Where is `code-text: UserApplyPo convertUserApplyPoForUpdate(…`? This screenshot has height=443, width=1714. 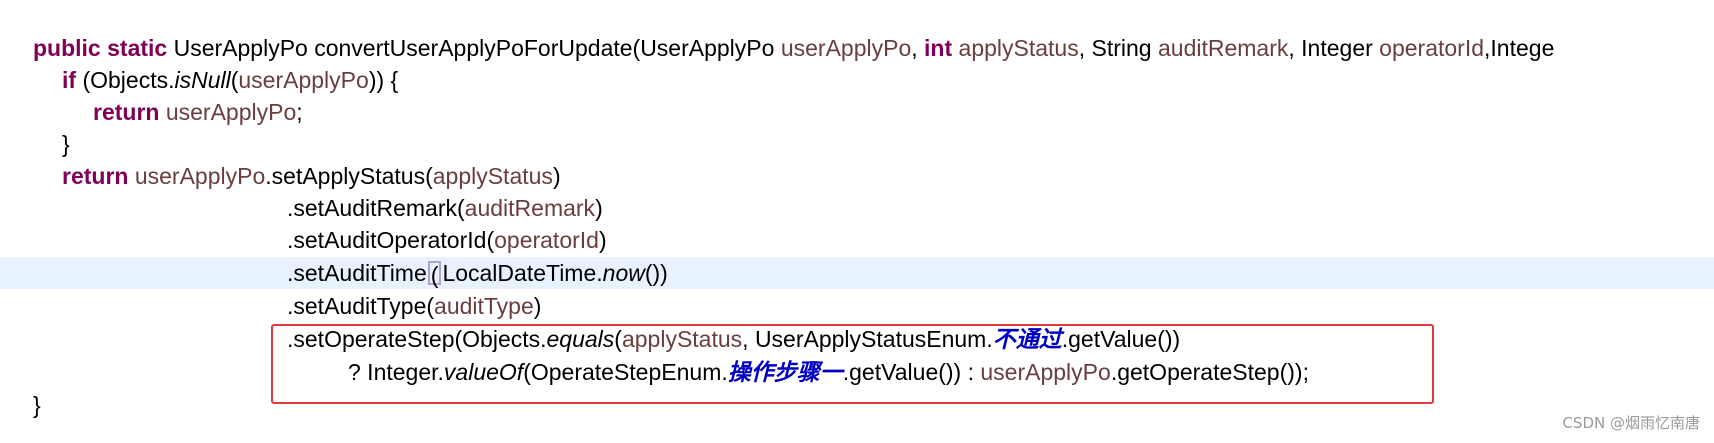 code-text: UserApplyPo convertUserApplyPoForUpdate(… is located at coordinates (474, 48).